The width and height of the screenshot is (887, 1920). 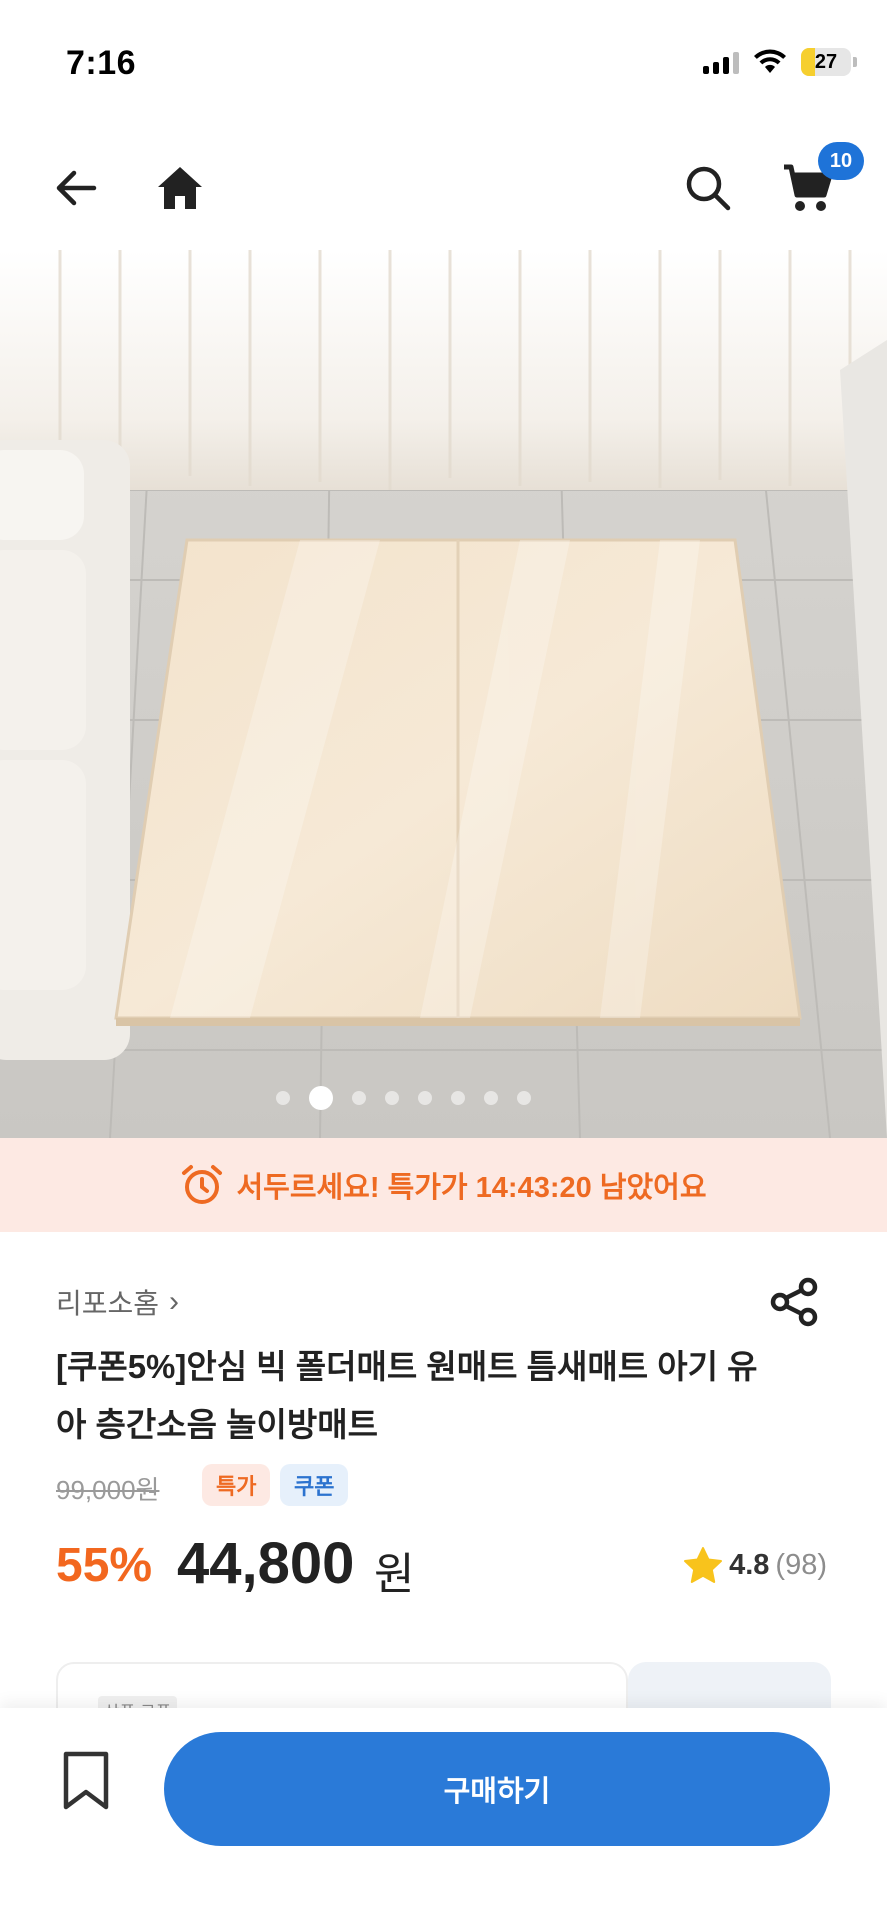 I want to click on gallery-dot-active, so click(x=321, y=1098).